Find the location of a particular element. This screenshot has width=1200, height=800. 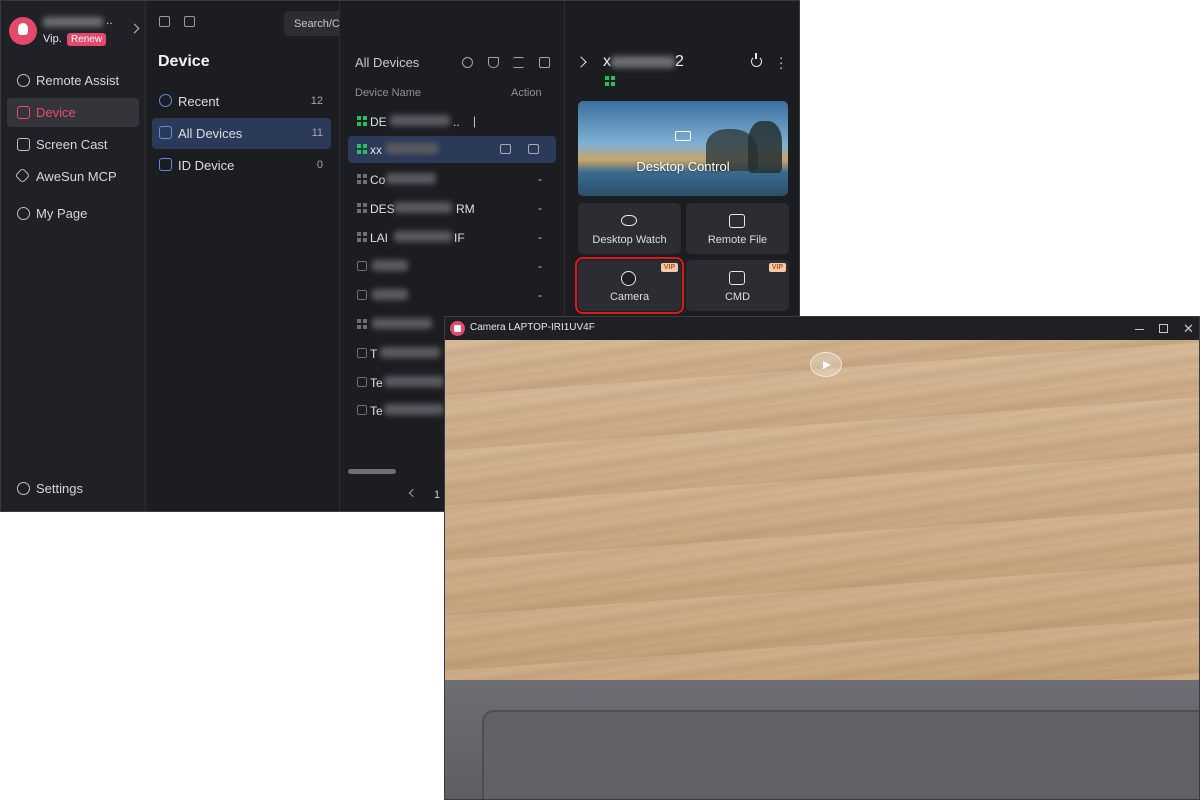

cmd-label: CMD is located at coordinates (737, 297).